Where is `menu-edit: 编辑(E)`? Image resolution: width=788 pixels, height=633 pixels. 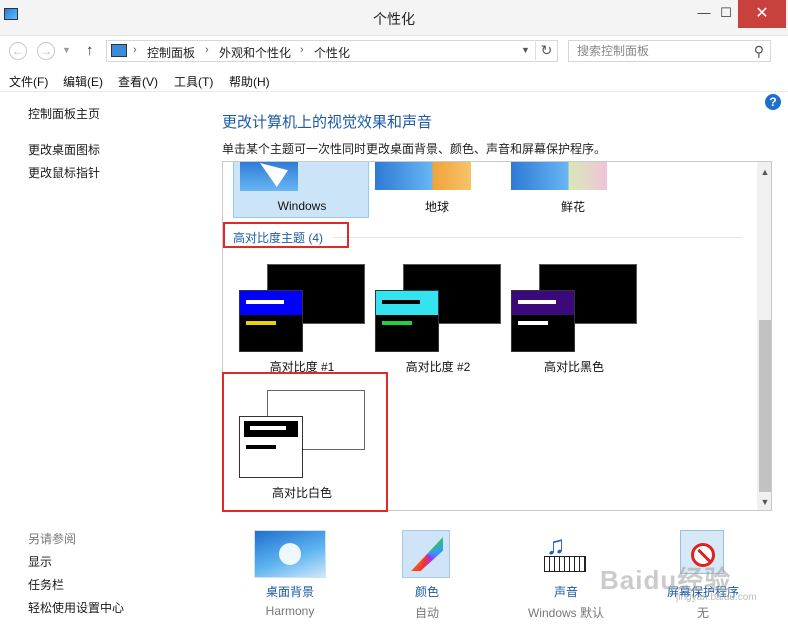
menu-edit: 编辑(E) is located at coordinates (83, 81).